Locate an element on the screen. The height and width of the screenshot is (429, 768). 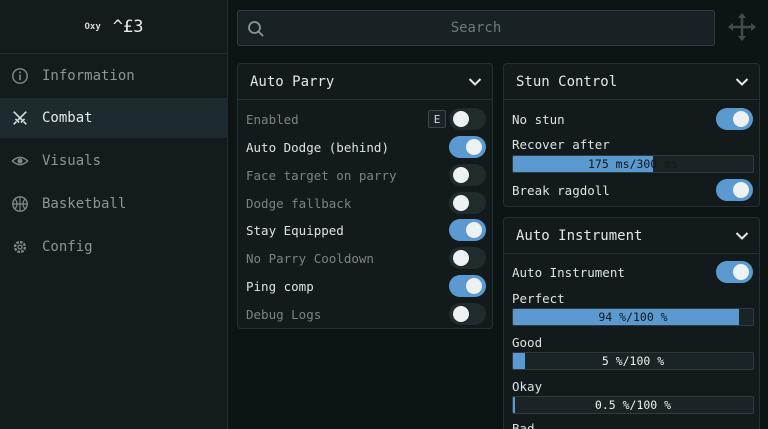
slider-value: 5 %/100 % is located at coordinates (633, 361).